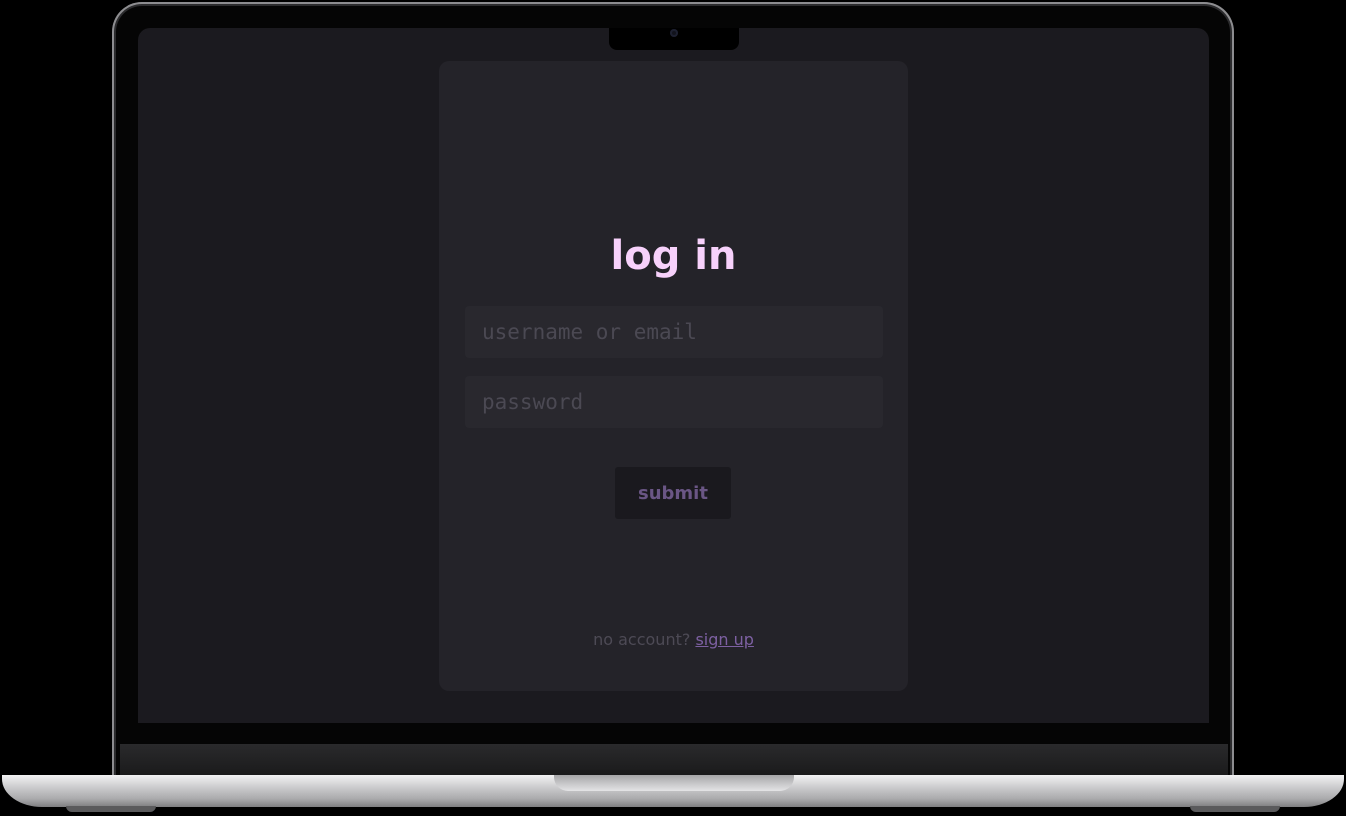 The width and height of the screenshot is (1346, 816). Describe the element at coordinates (111, 809) in the screenshot. I see `laptop-foot-left` at that location.